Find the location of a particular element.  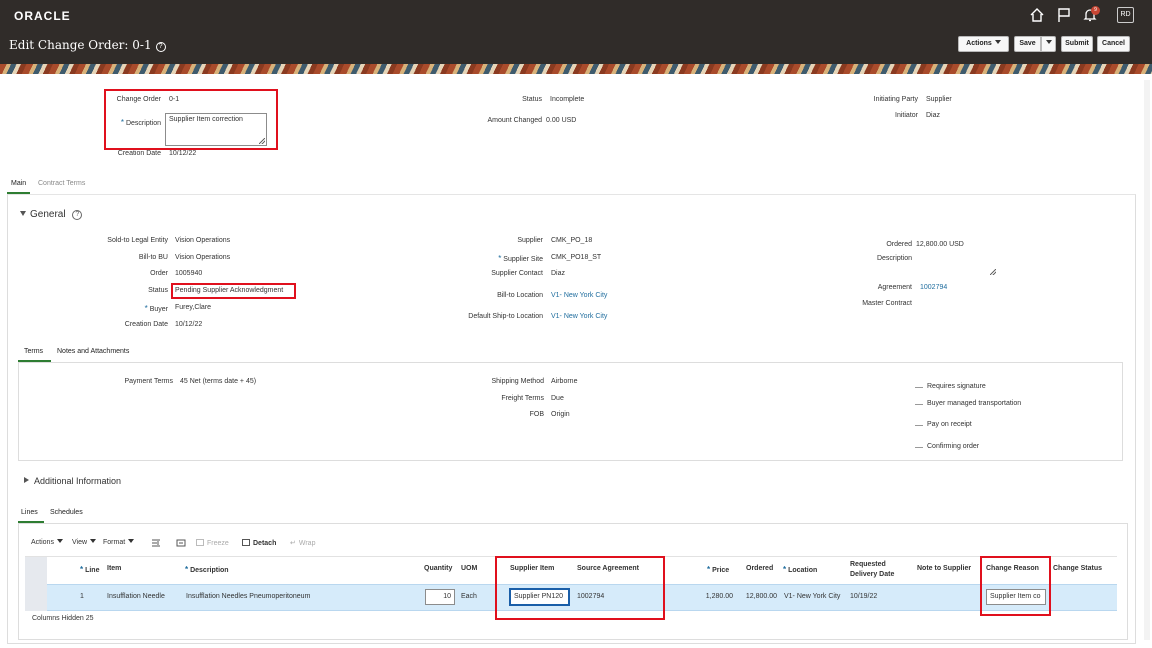

column-header-line: * Line is located at coordinates (89, 569).